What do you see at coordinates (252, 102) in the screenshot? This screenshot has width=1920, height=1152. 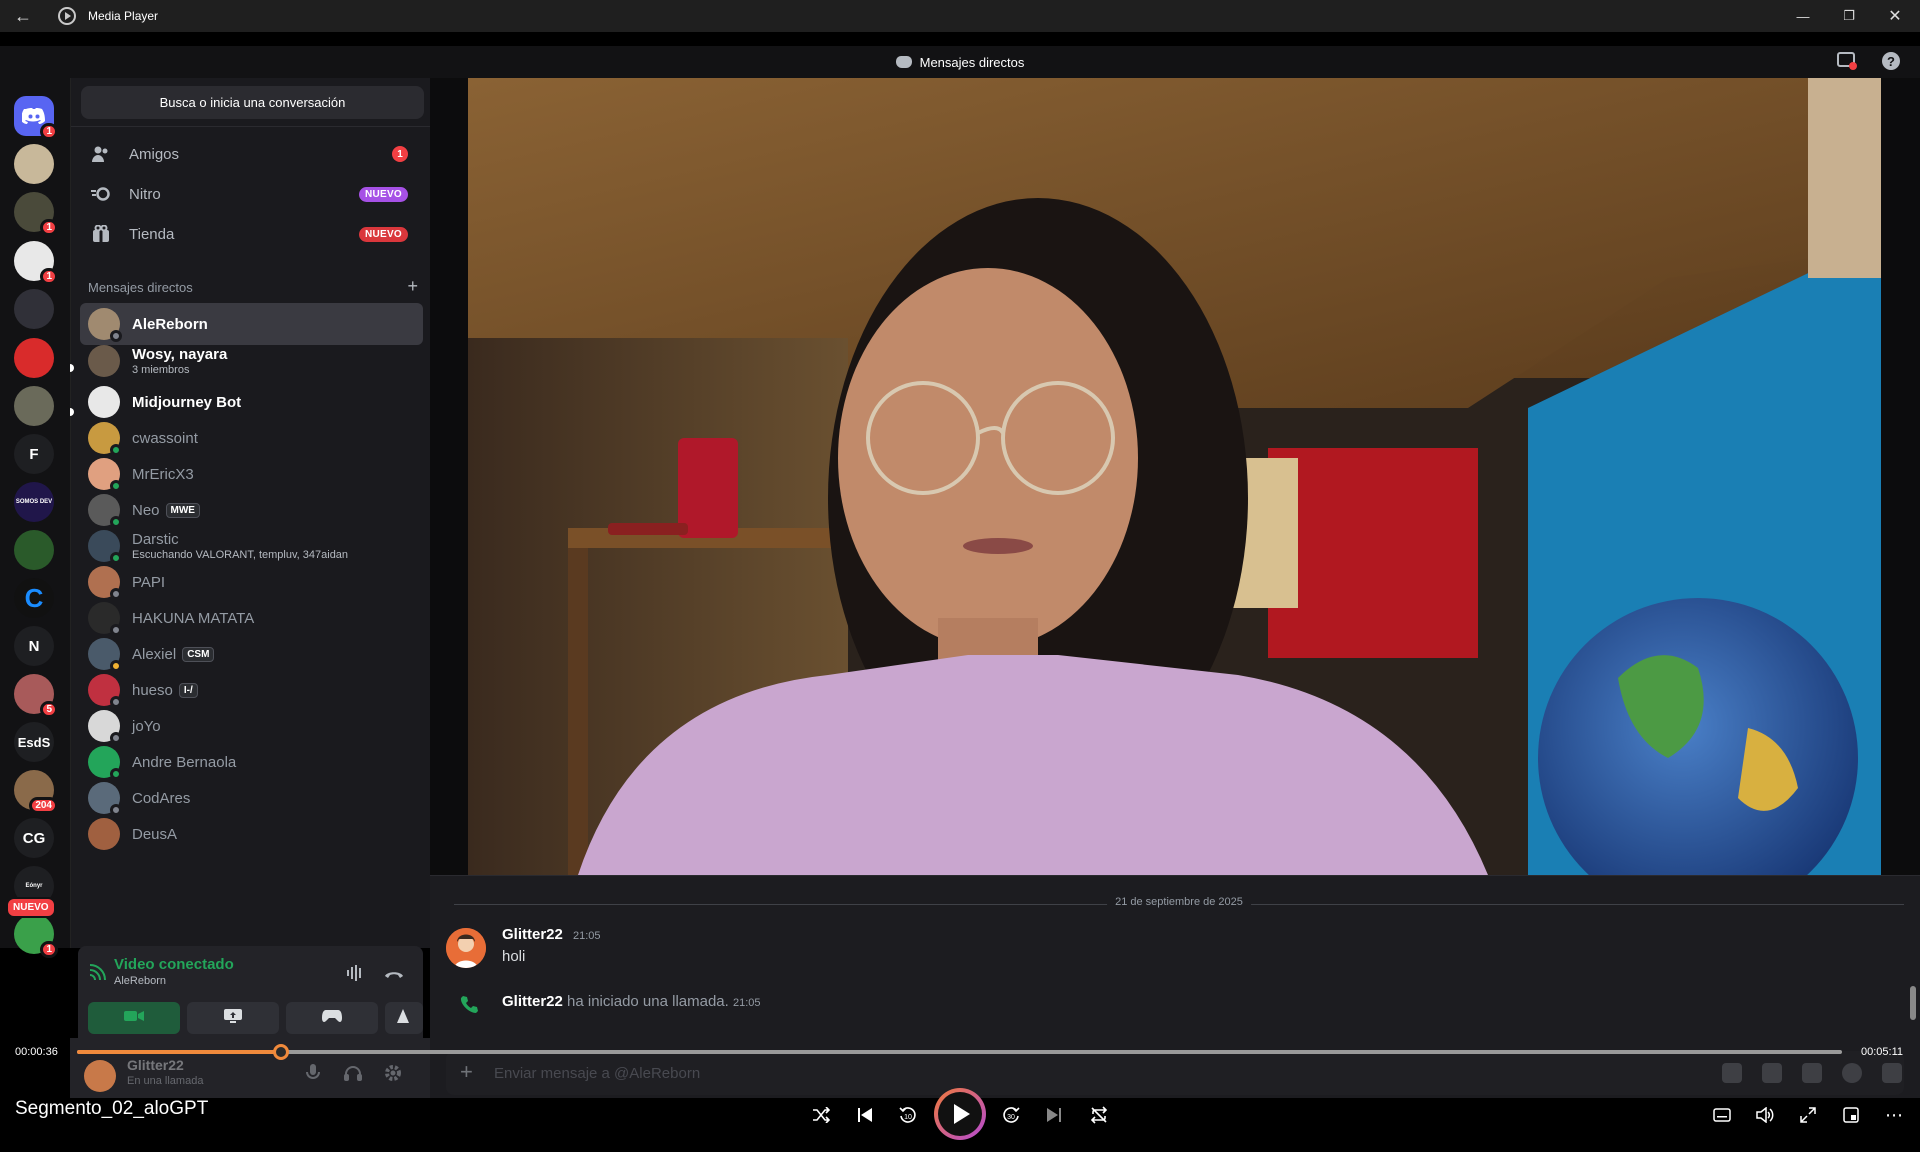 I see `search-conversation-button: Busca o inicia una conversación` at bounding box center [252, 102].